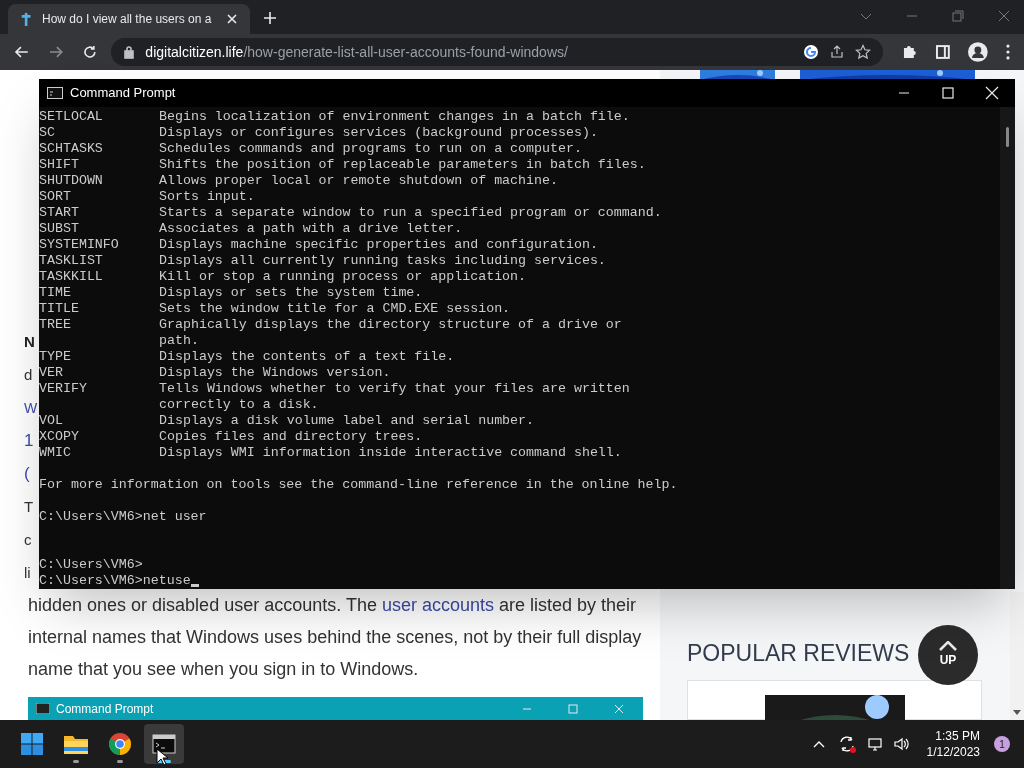  I want to click on command-name: SCHTASKS, so click(71, 149).